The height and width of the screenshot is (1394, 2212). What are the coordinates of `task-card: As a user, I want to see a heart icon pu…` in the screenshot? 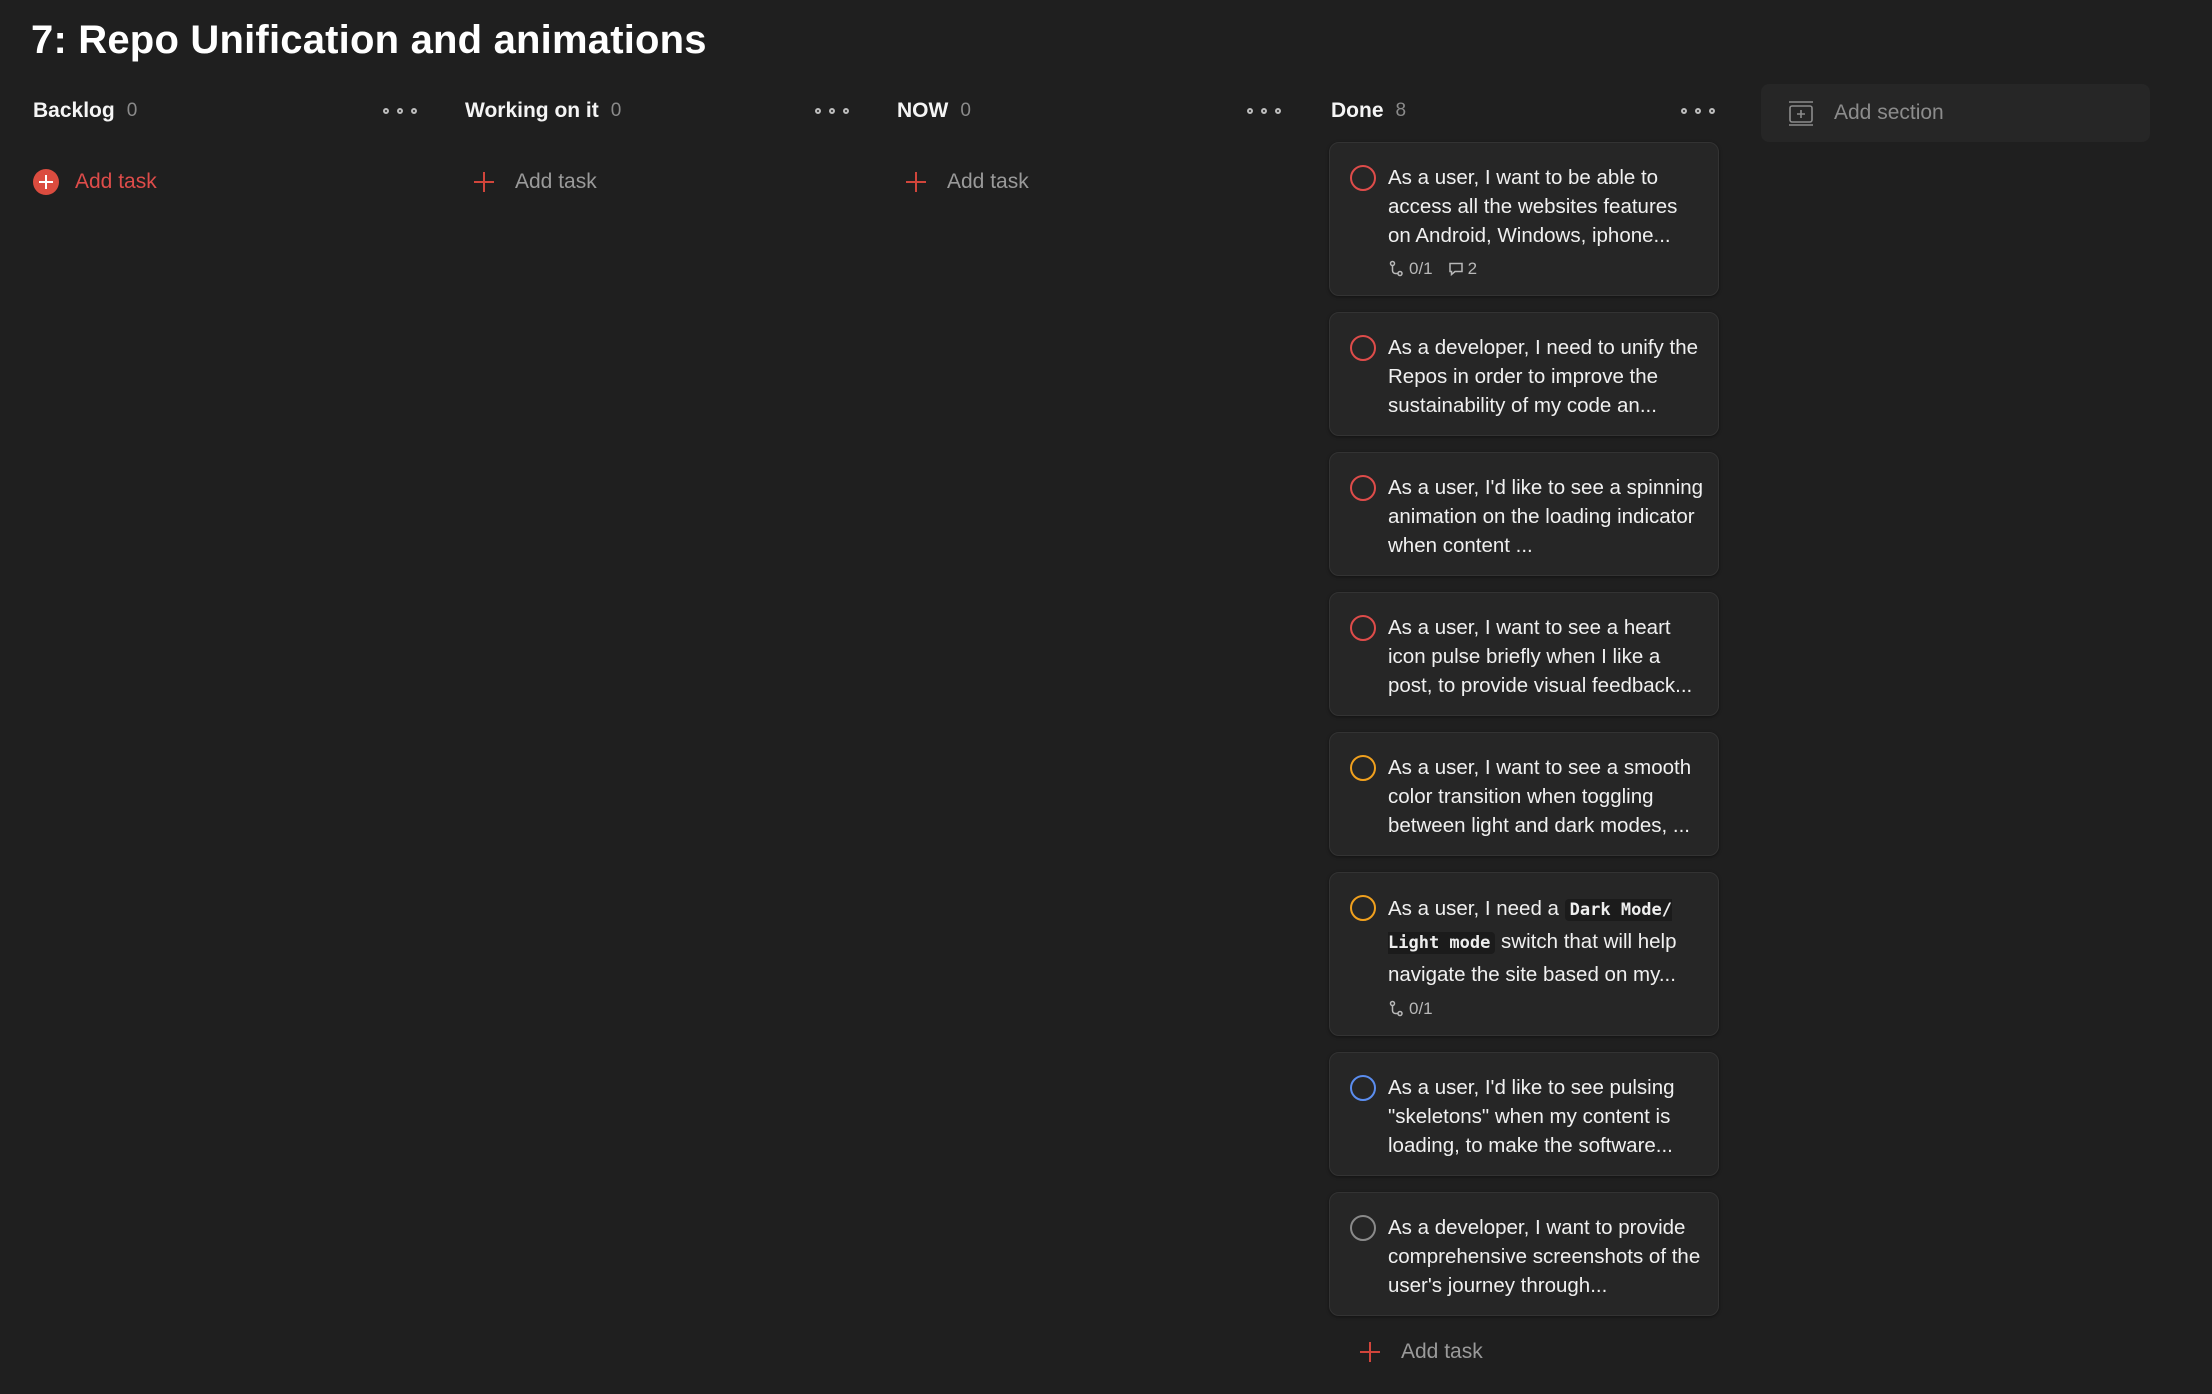 It's located at (1524, 654).